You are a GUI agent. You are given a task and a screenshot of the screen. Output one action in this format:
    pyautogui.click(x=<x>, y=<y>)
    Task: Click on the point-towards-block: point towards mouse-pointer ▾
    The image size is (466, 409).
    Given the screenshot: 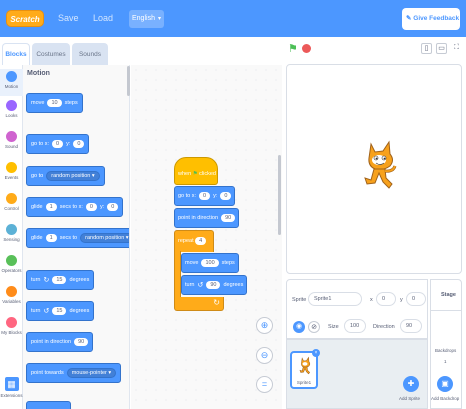 What is the action you would take?
    pyautogui.click(x=74, y=373)
    